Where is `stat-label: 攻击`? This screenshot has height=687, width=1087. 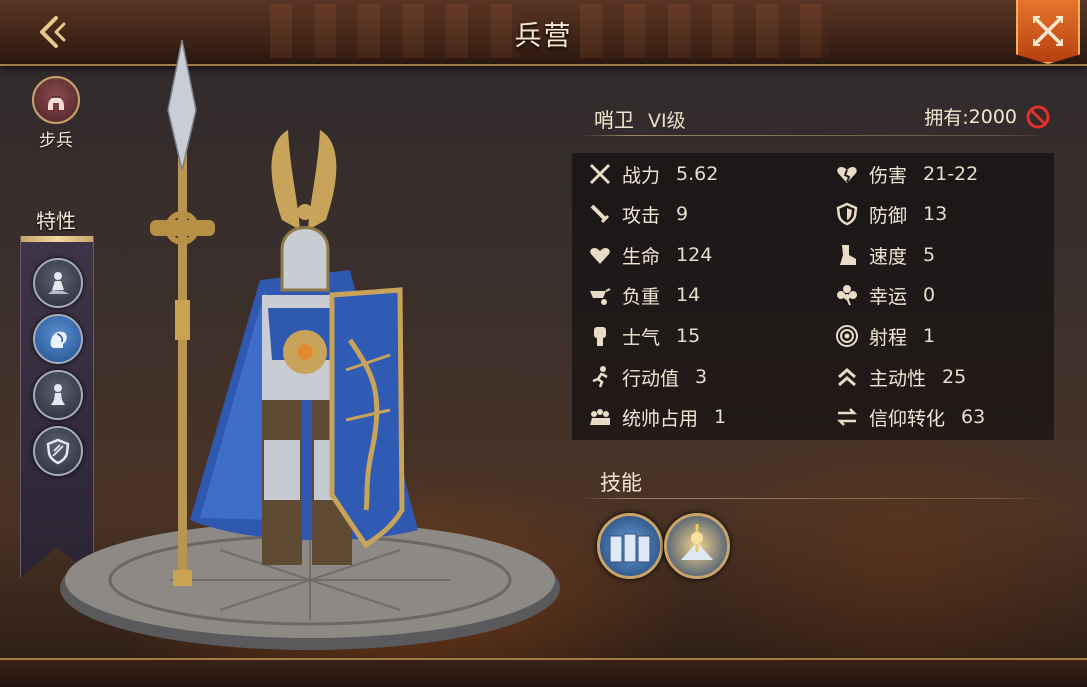 stat-label: 攻击 is located at coordinates (641, 215).